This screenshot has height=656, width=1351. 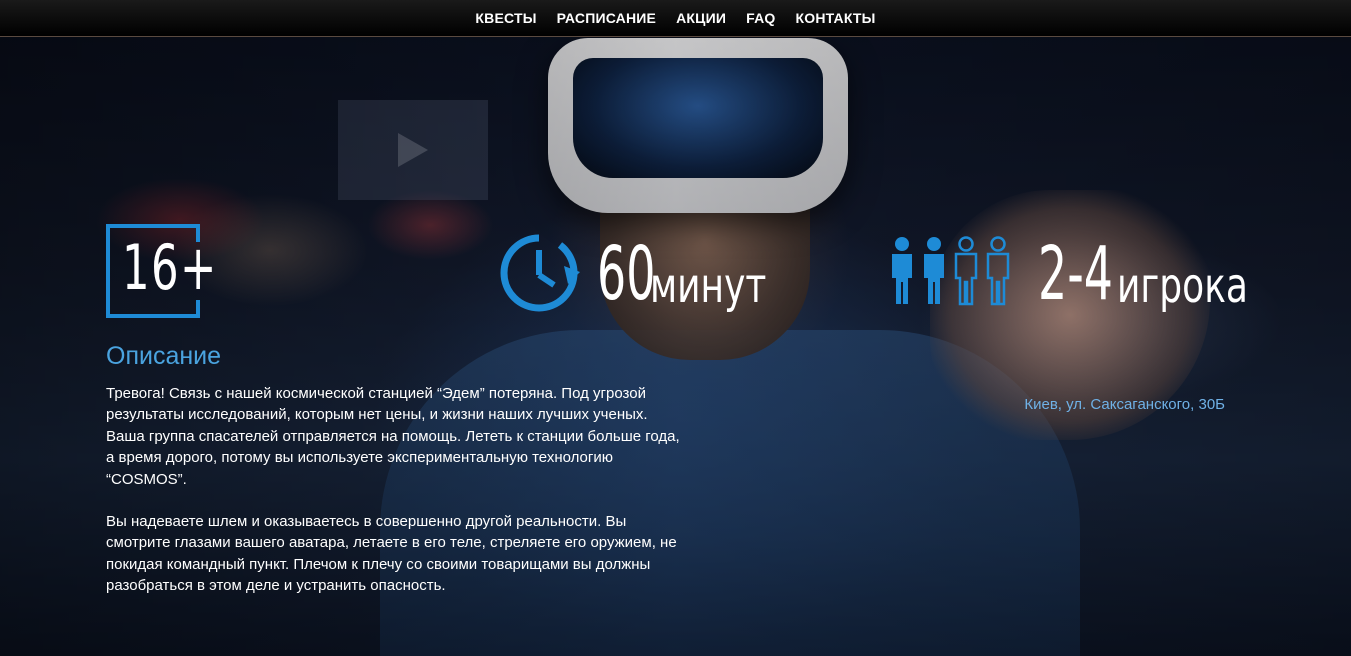 I want to click on nav-item-contacts: КОНТАКТЫ, so click(x=836, y=18).